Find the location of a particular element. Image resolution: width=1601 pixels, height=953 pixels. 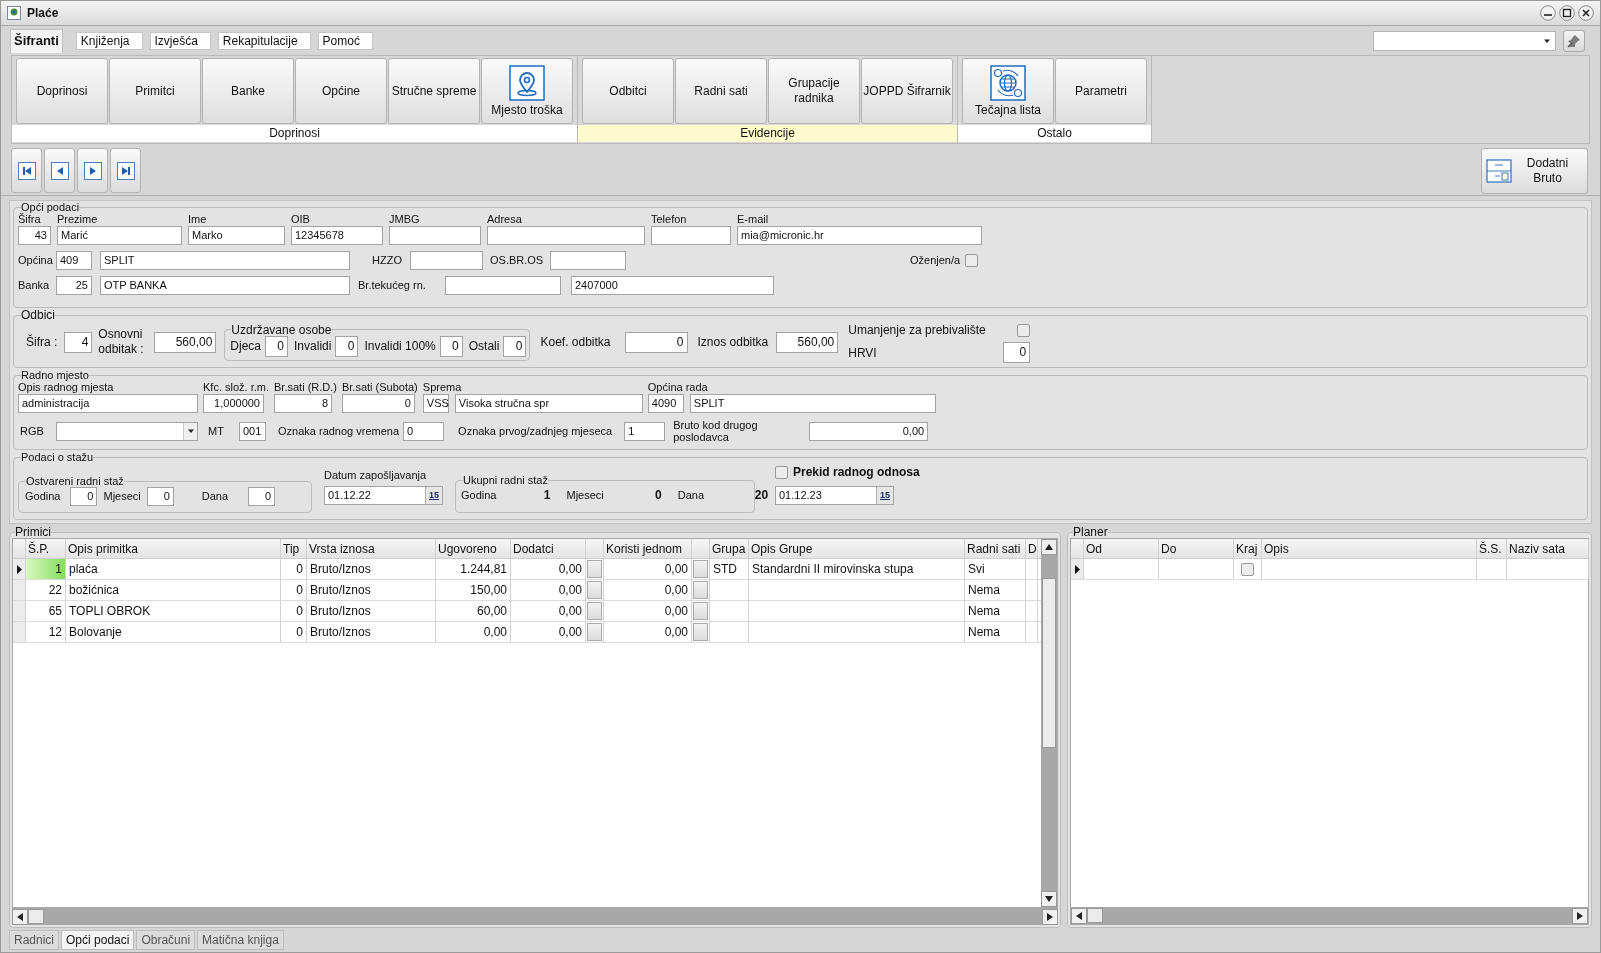

ribbon-button: Općine is located at coordinates (341, 91).